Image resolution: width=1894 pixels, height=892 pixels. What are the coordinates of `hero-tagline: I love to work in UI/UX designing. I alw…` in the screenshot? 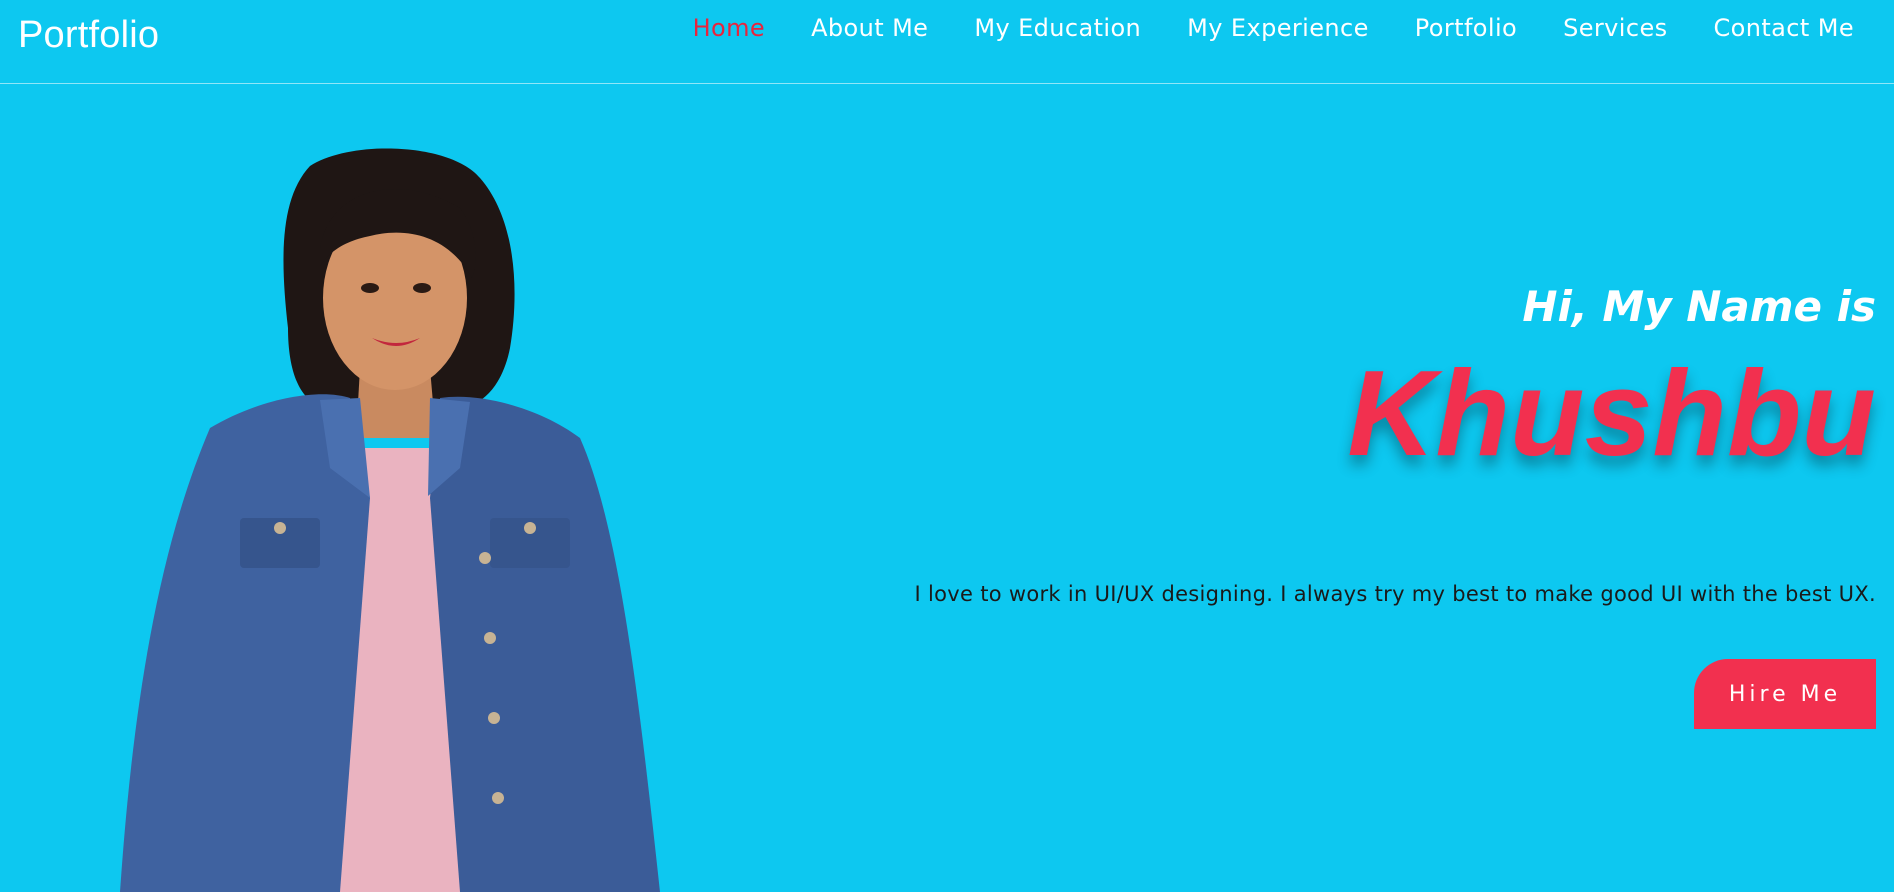 It's located at (1395, 594).